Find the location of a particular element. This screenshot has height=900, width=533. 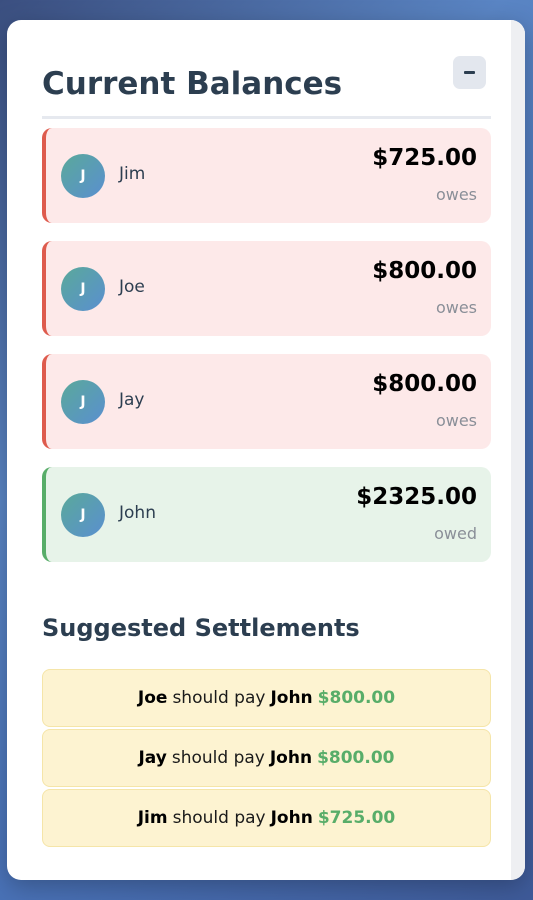

settlement-item: Joe should pay John $800.00 is located at coordinates (266, 698).